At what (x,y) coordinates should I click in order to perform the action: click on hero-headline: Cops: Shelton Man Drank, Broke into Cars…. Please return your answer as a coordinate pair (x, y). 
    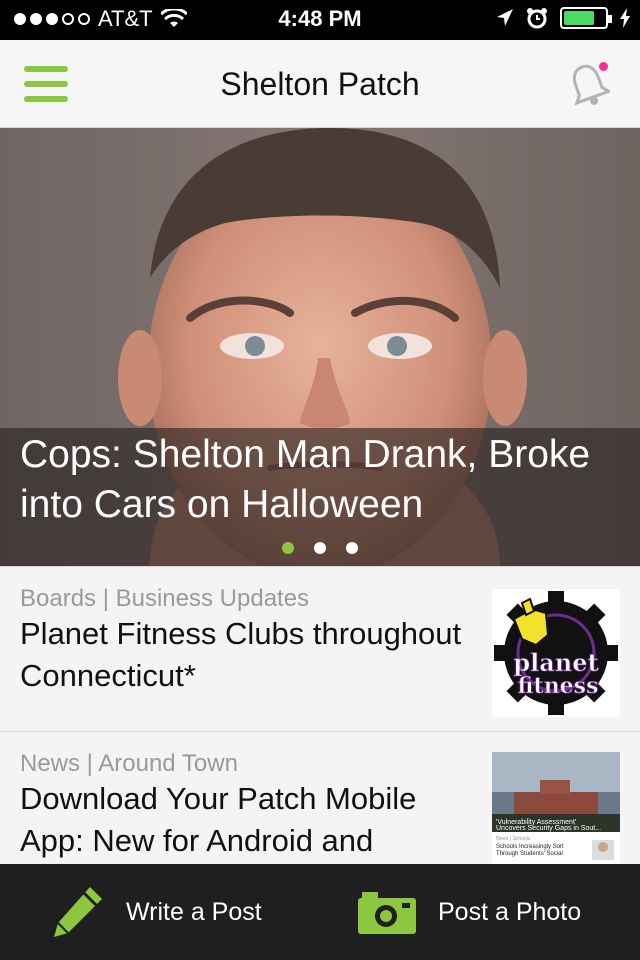
    Looking at the image, I should click on (325, 480).